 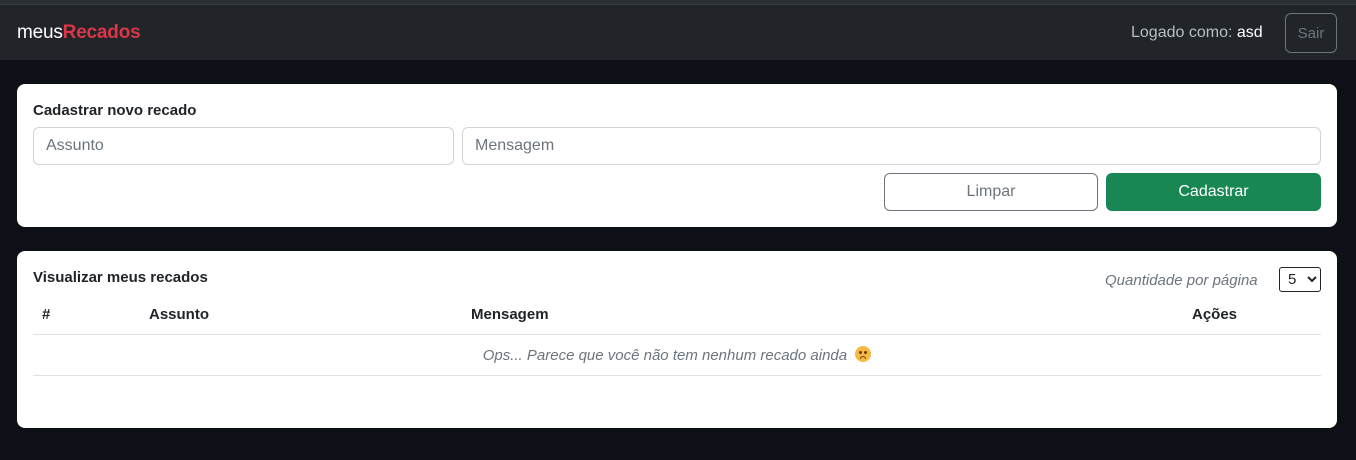 I want to click on table-row-divider, so click(x=677, y=375).